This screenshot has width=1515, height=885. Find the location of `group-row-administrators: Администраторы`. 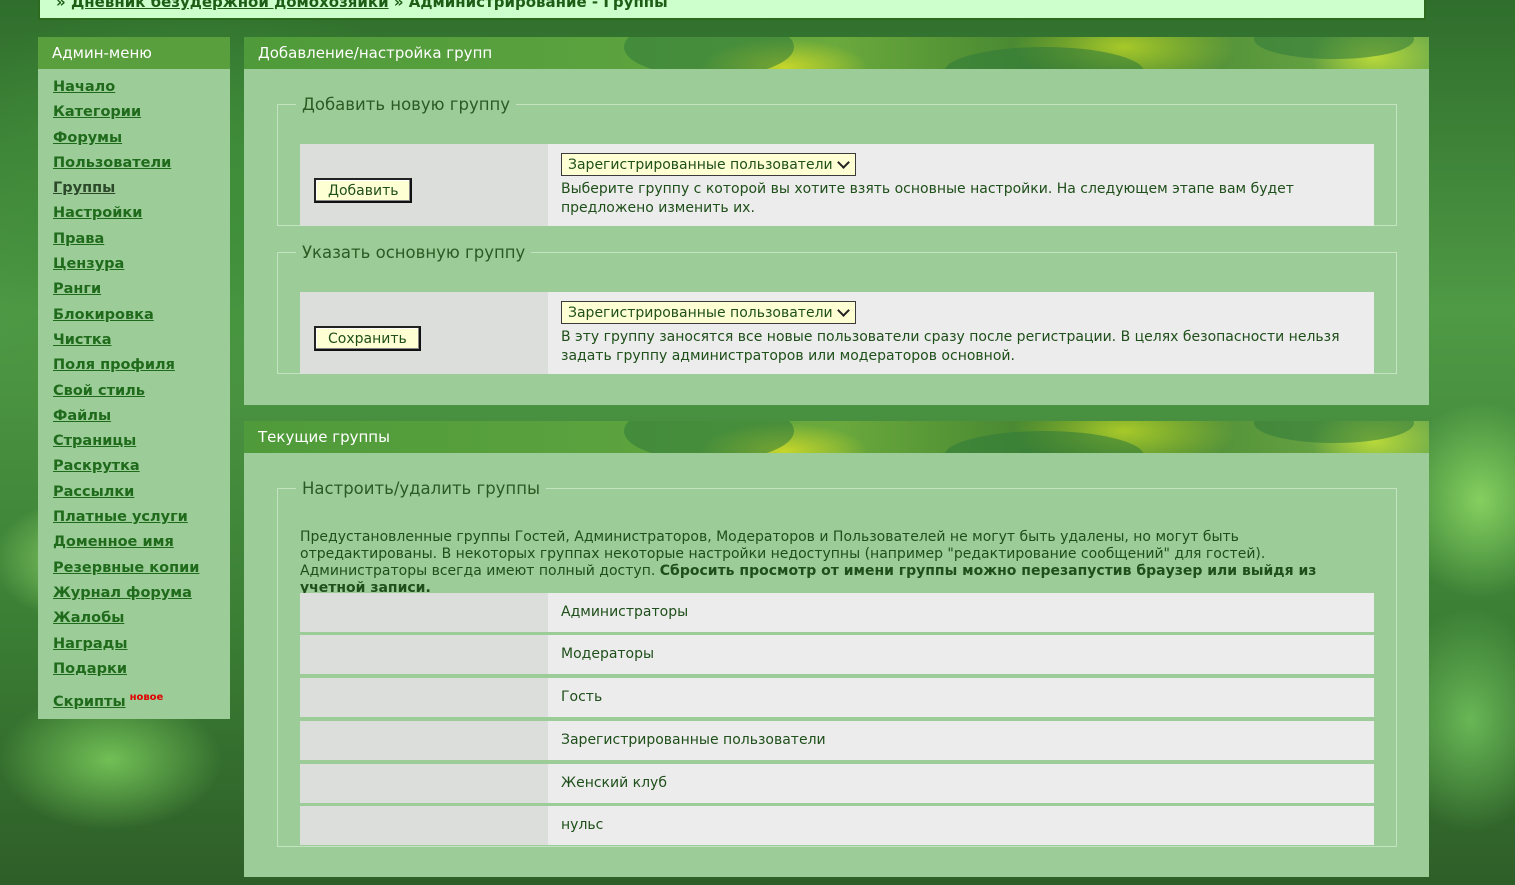

group-row-administrators: Администраторы is located at coordinates (837, 612).